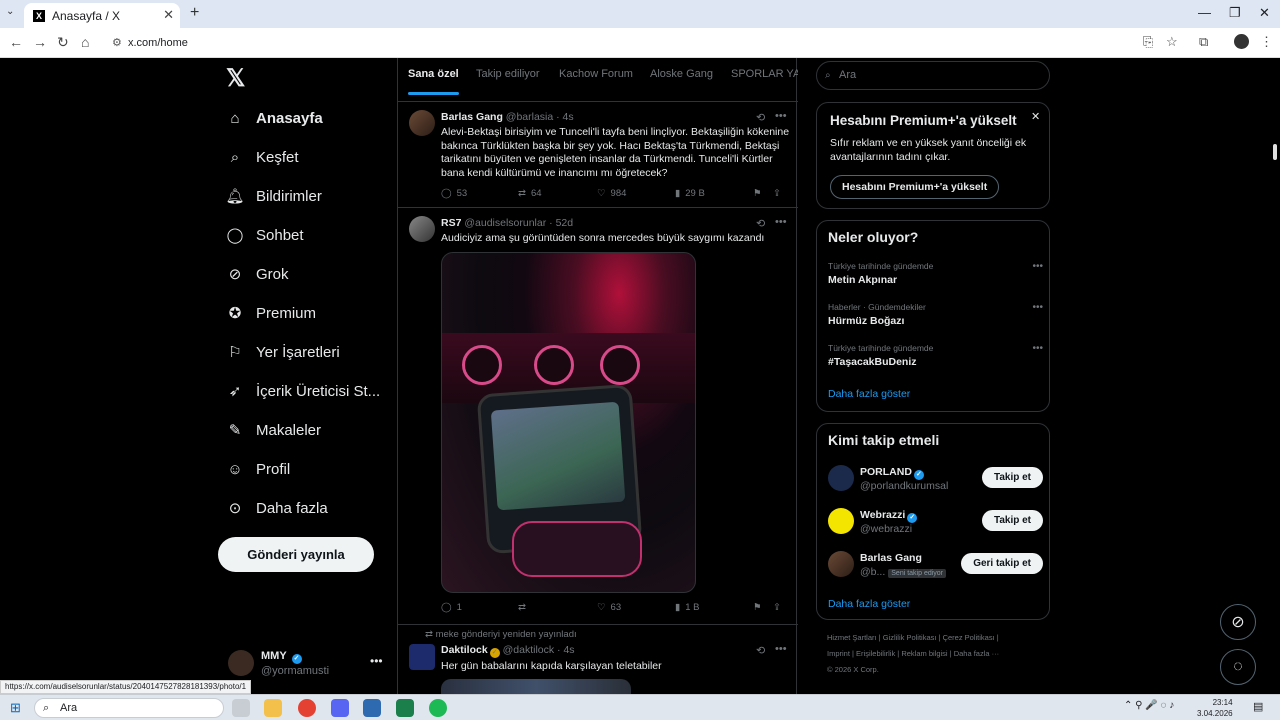 The width and height of the screenshot is (1280, 720). What do you see at coordinates (561, 223) in the screenshot?
I see `tweet-time: · 52d` at bounding box center [561, 223].